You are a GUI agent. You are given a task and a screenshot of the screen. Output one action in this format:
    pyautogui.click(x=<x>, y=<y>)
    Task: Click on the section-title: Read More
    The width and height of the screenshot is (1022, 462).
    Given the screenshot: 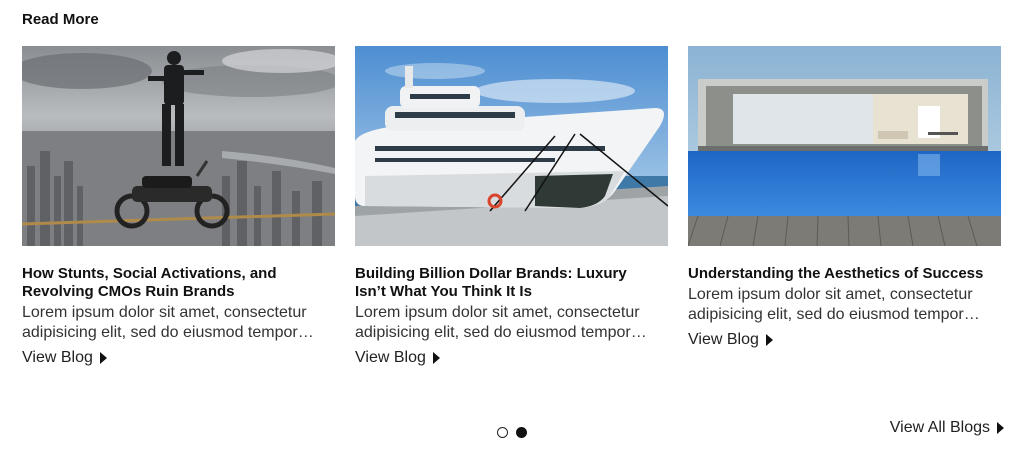 What is the action you would take?
    pyautogui.click(x=60, y=19)
    